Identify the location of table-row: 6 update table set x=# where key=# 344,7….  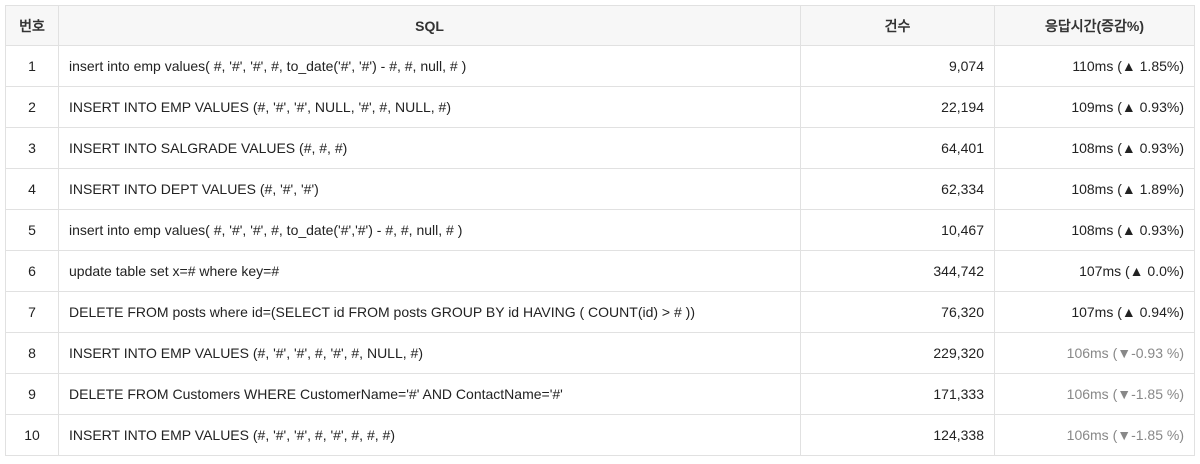
(600, 271).